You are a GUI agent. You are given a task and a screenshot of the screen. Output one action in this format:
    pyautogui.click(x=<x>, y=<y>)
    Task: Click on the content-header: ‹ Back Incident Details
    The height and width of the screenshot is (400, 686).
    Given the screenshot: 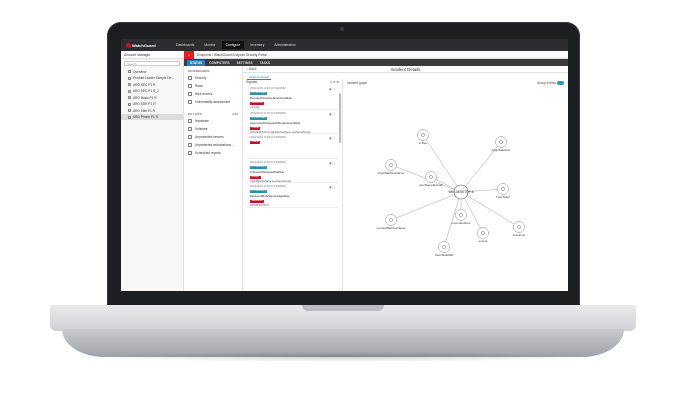 What is the action you would take?
    pyautogui.click(x=405, y=69)
    